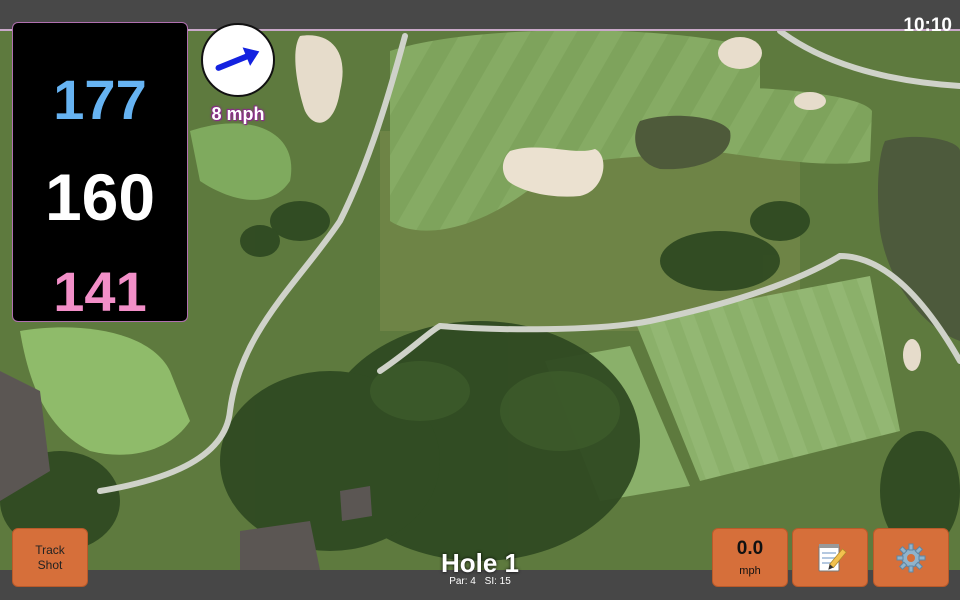 The height and width of the screenshot is (600, 960). I want to click on speed-value: 0.0, so click(750, 548).